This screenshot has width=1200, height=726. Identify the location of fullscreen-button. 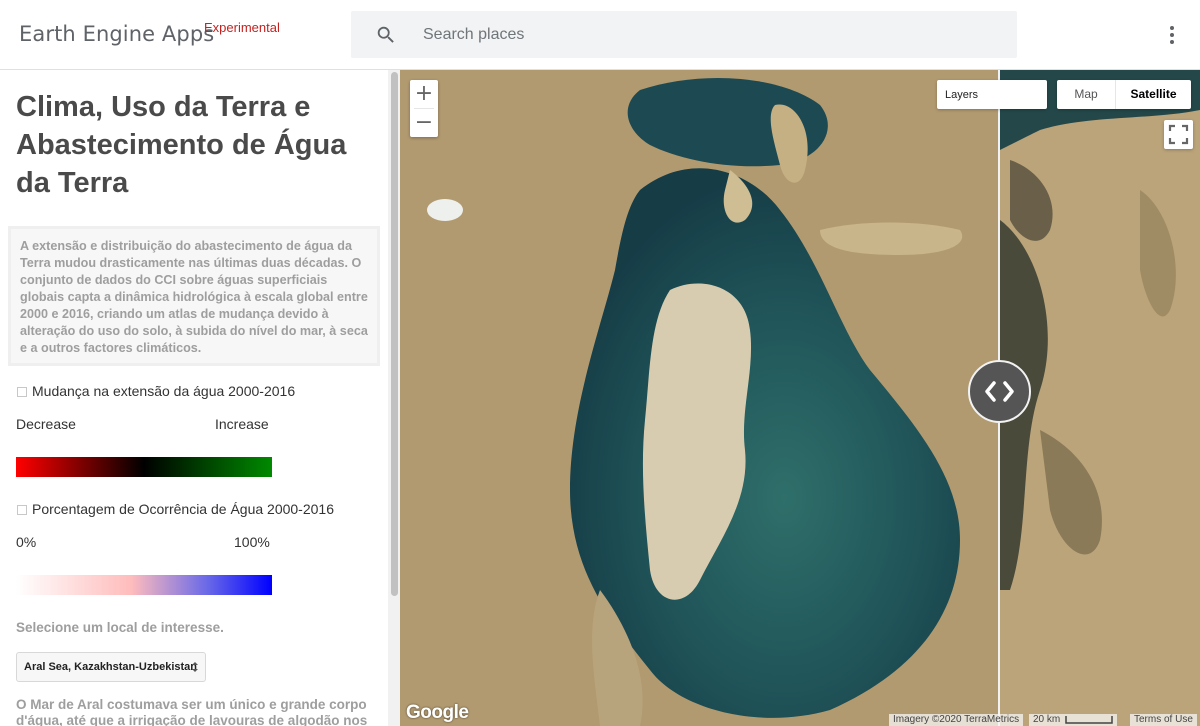
(1178, 134).